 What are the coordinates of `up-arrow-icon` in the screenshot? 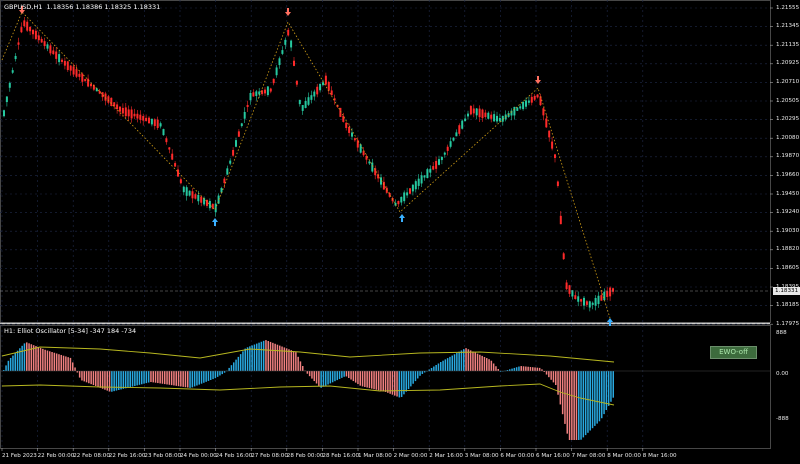 It's located at (215, 222).